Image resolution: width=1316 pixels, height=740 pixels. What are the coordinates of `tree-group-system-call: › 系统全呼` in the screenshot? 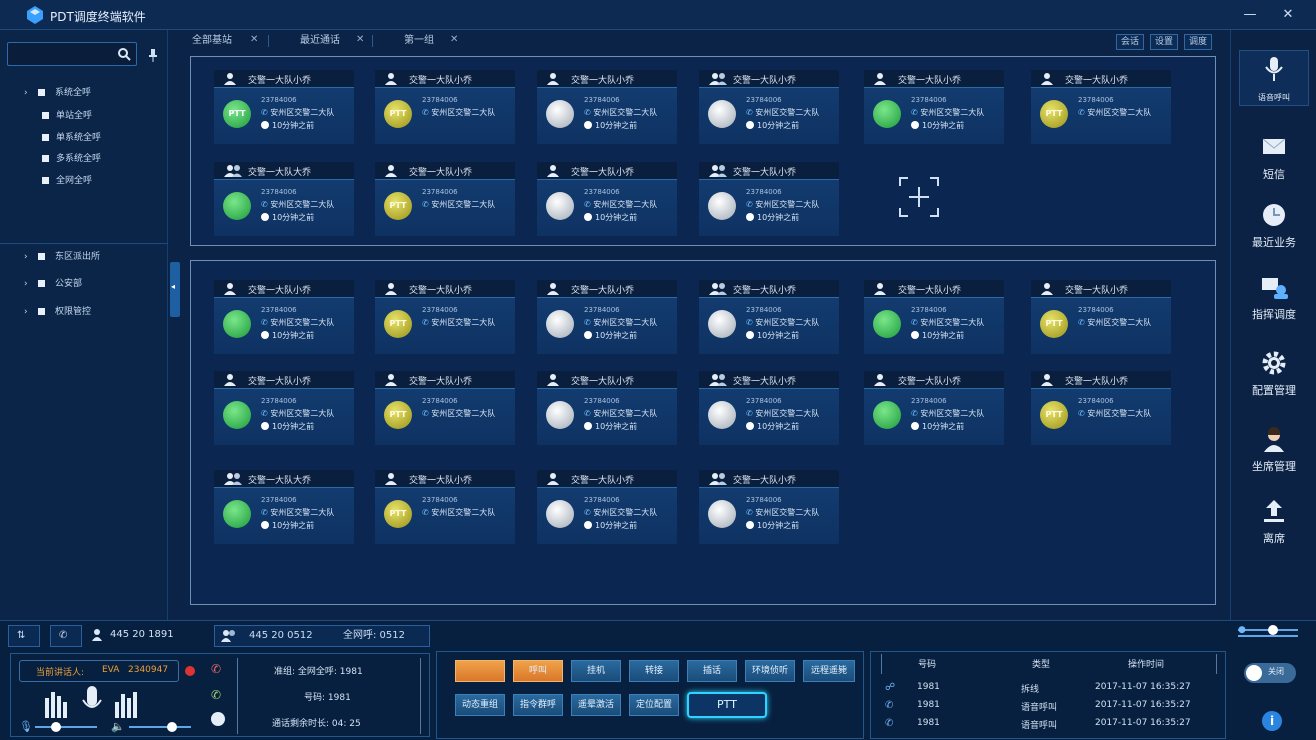 It's located at (84, 93).